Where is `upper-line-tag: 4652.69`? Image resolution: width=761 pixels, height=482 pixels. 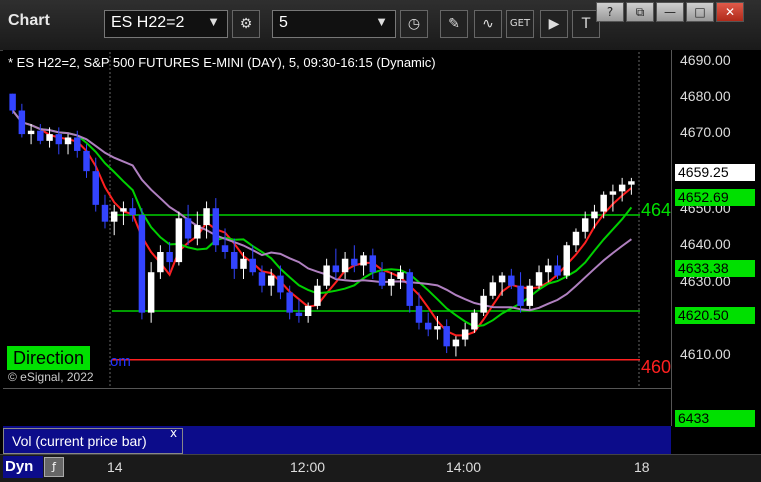 upper-line-tag: 4652.69 is located at coordinates (715, 197).